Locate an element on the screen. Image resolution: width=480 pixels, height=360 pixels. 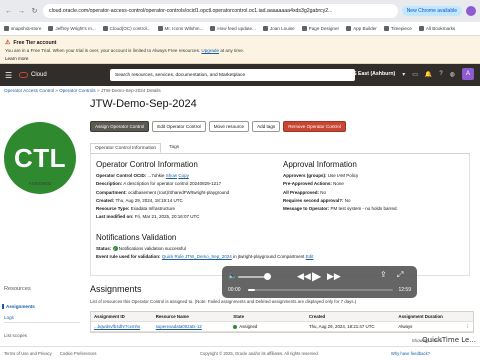
column-header: State is located at coordinates (239, 316).